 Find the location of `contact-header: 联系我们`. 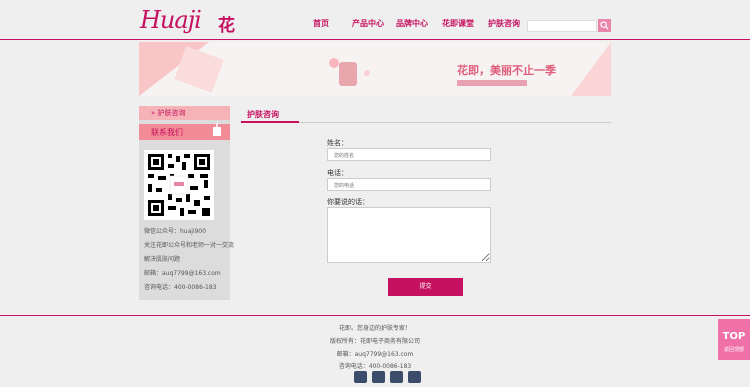

contact-header: 联系我们 is located at coordinates (184, 131).